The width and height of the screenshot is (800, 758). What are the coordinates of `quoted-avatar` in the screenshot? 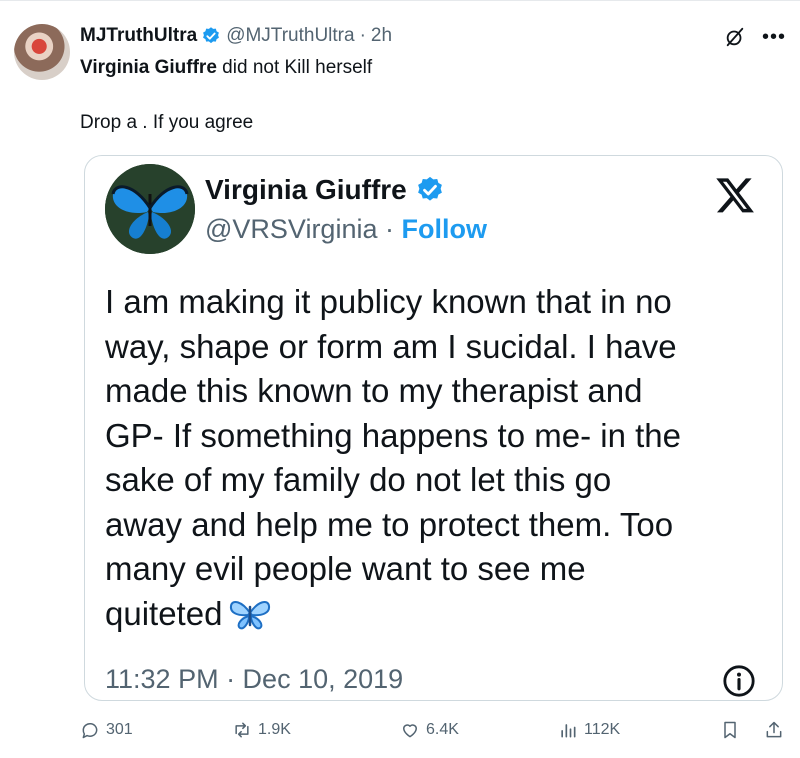 It's located at (150, 209).